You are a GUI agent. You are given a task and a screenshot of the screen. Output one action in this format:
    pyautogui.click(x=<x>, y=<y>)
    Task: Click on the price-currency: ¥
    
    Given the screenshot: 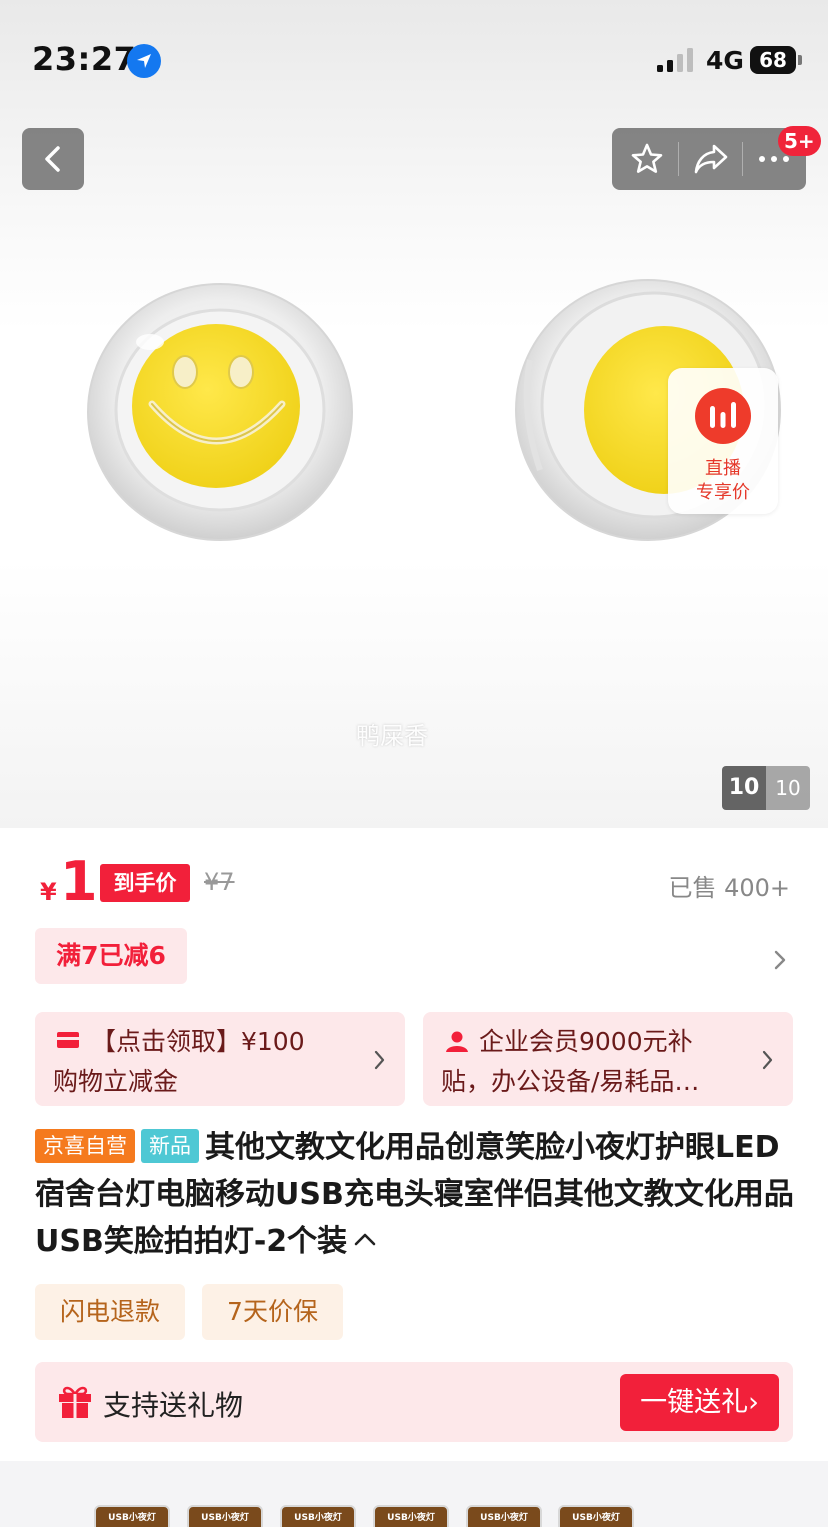 What is the action you would take?
    pyautogui.click(x=48, y=892)
    